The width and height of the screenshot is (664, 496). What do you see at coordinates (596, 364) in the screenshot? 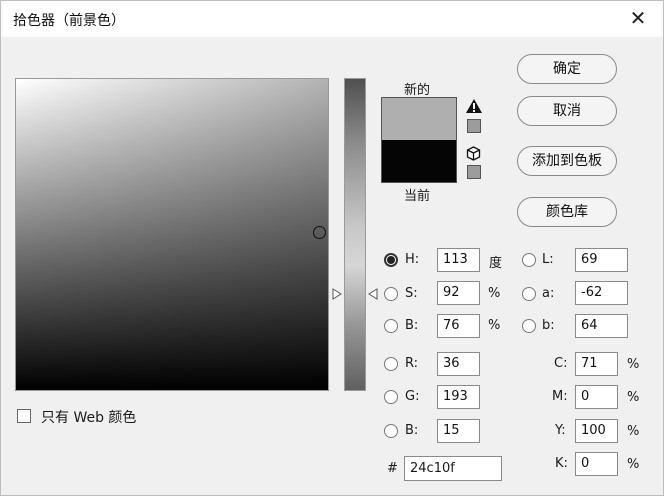
I see `cyan-input: 71` at bounding box center [596, 364].